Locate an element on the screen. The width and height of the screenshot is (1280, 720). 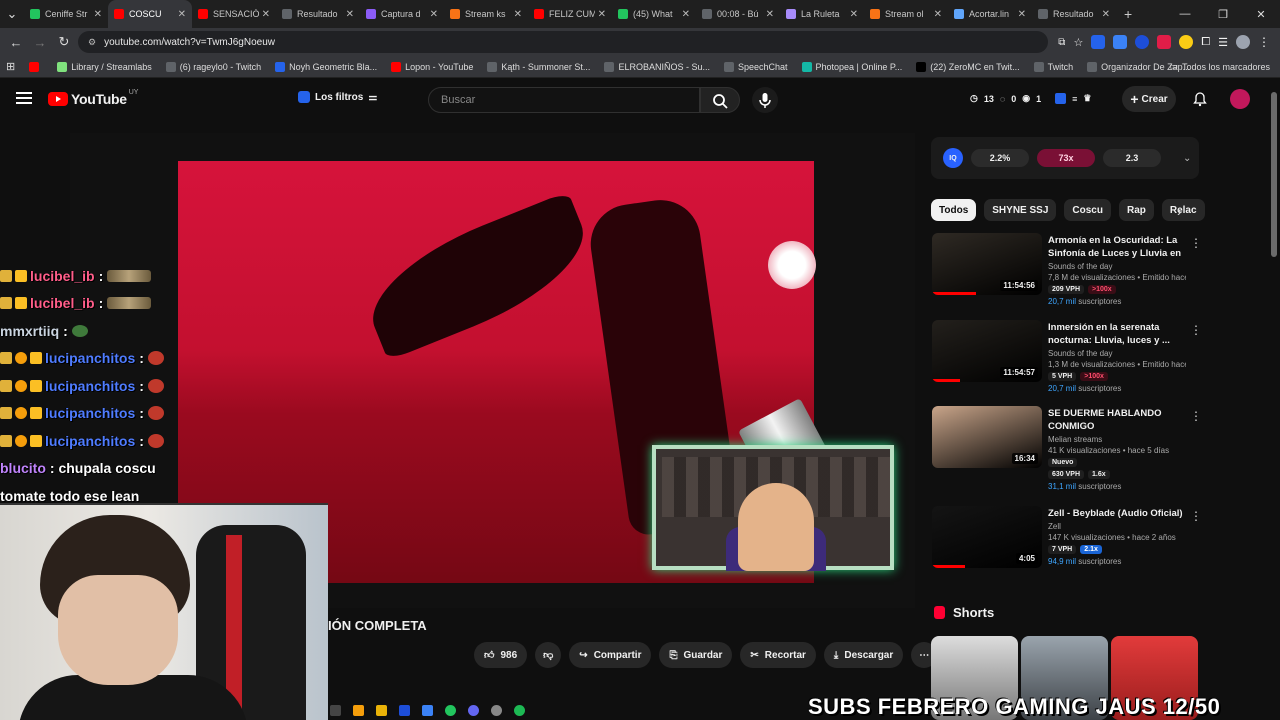
new-tab-button: + is located at coordinates (1128, 14).